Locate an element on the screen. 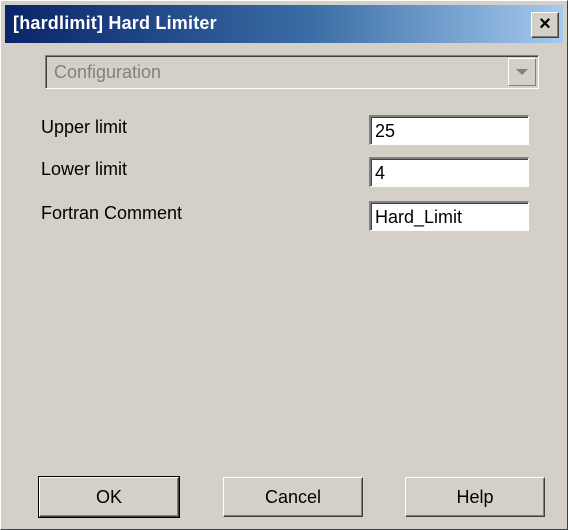  window-title: [hardlimit] Hard Limiter is located at coordinates (115, 23).